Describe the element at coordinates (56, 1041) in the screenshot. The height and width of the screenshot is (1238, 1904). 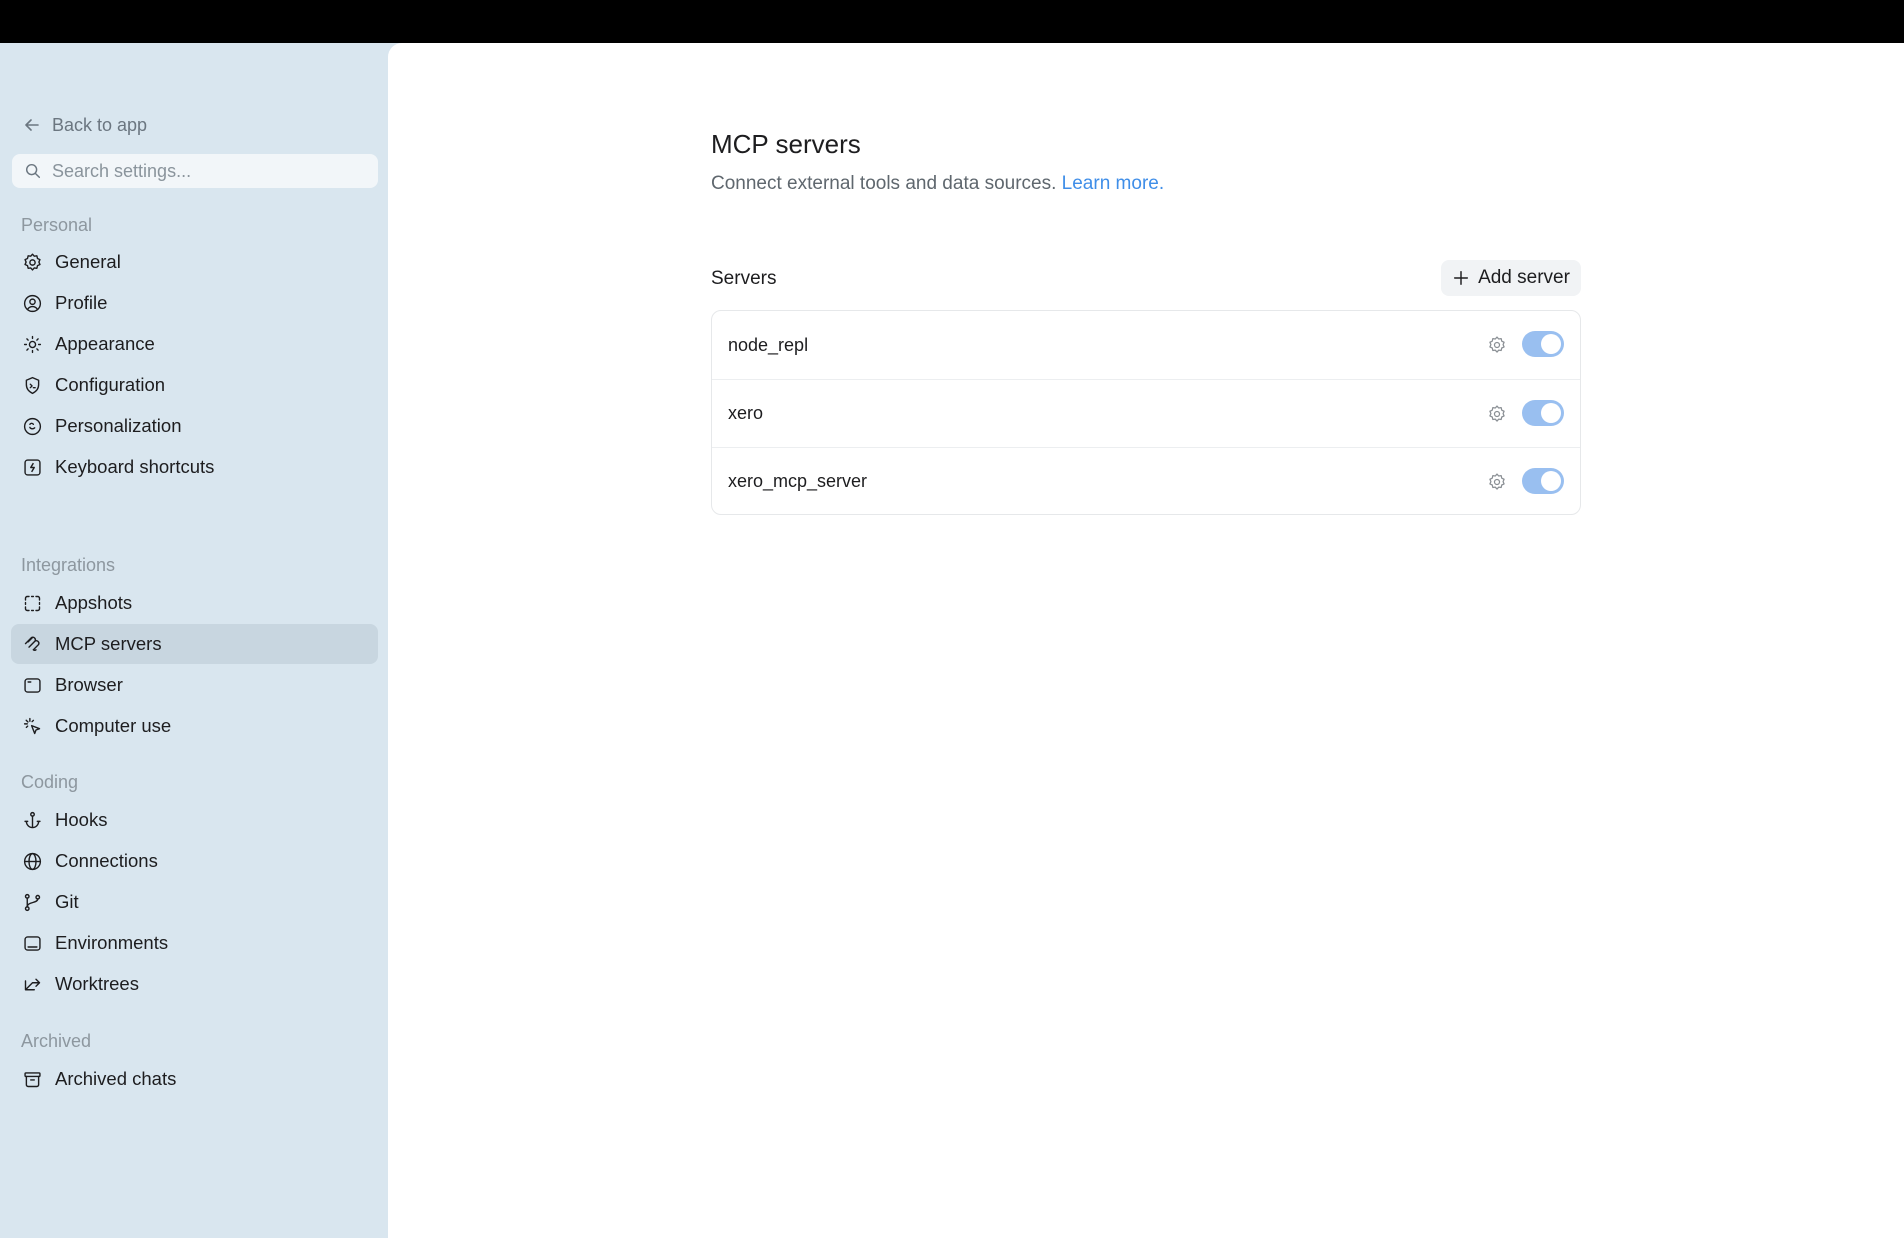
I see `section-label-archived: Archived` at that location.